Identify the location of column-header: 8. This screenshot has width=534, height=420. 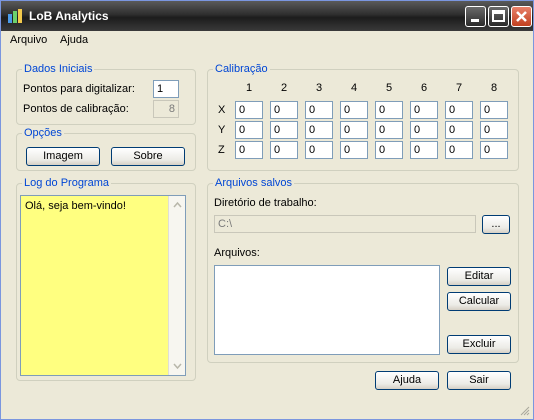
(494, 88).